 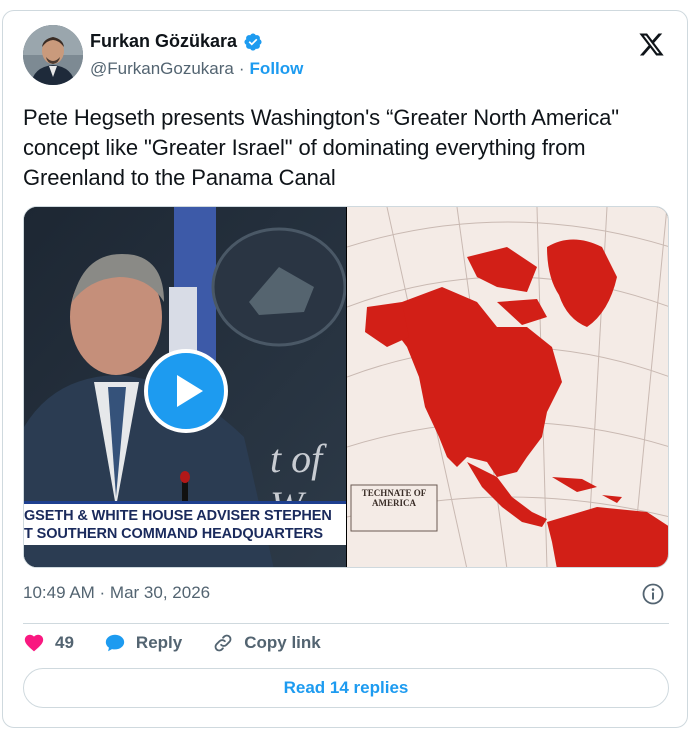 What do you see at coordinates (190, 391) in the screenshot?
I see `play-icon` at bounding box center [190, 391].